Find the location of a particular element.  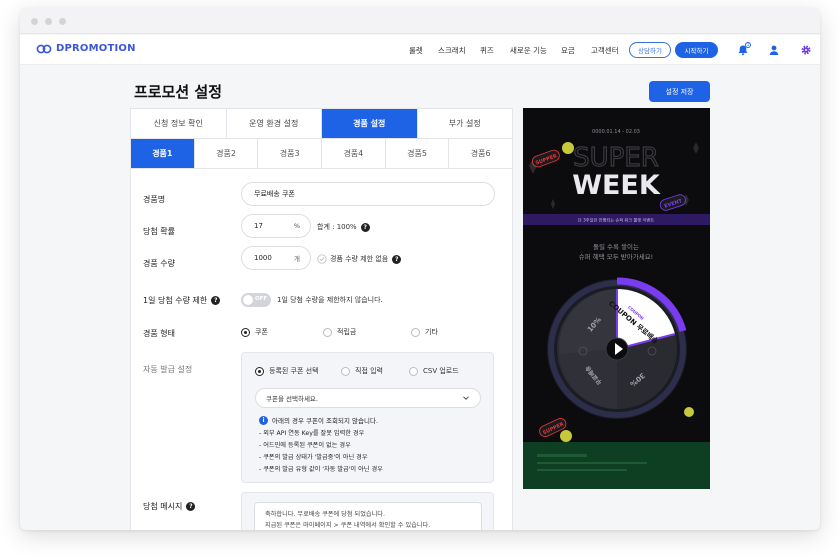

info-notice: i 아래의 경우 쿠폰이 조회되지 않습니다. is located at coordinates (318, 420).